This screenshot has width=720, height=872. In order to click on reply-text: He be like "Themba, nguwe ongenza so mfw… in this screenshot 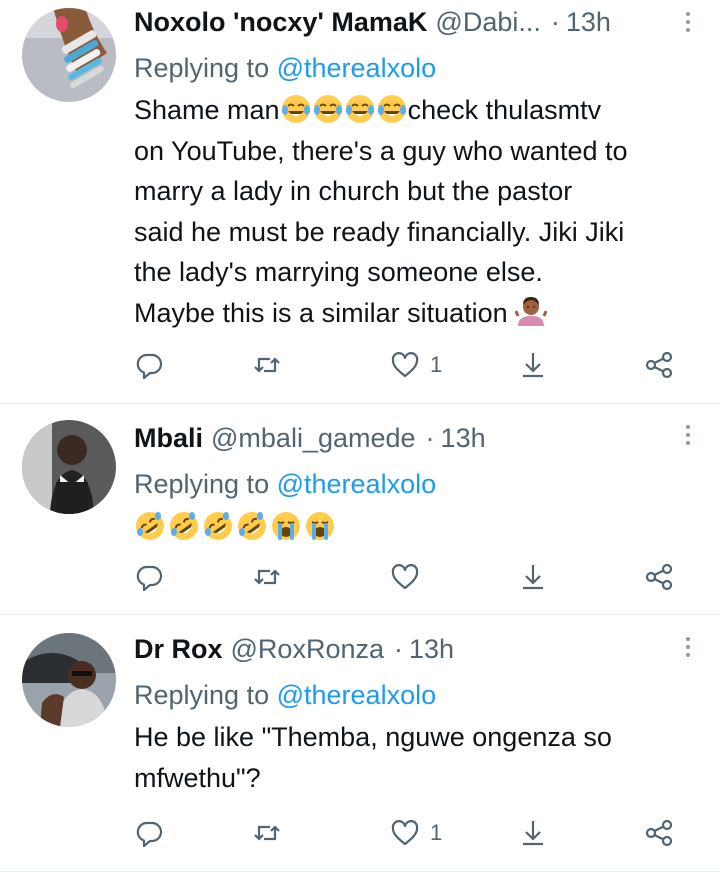, I will do `click(373, 757)`.